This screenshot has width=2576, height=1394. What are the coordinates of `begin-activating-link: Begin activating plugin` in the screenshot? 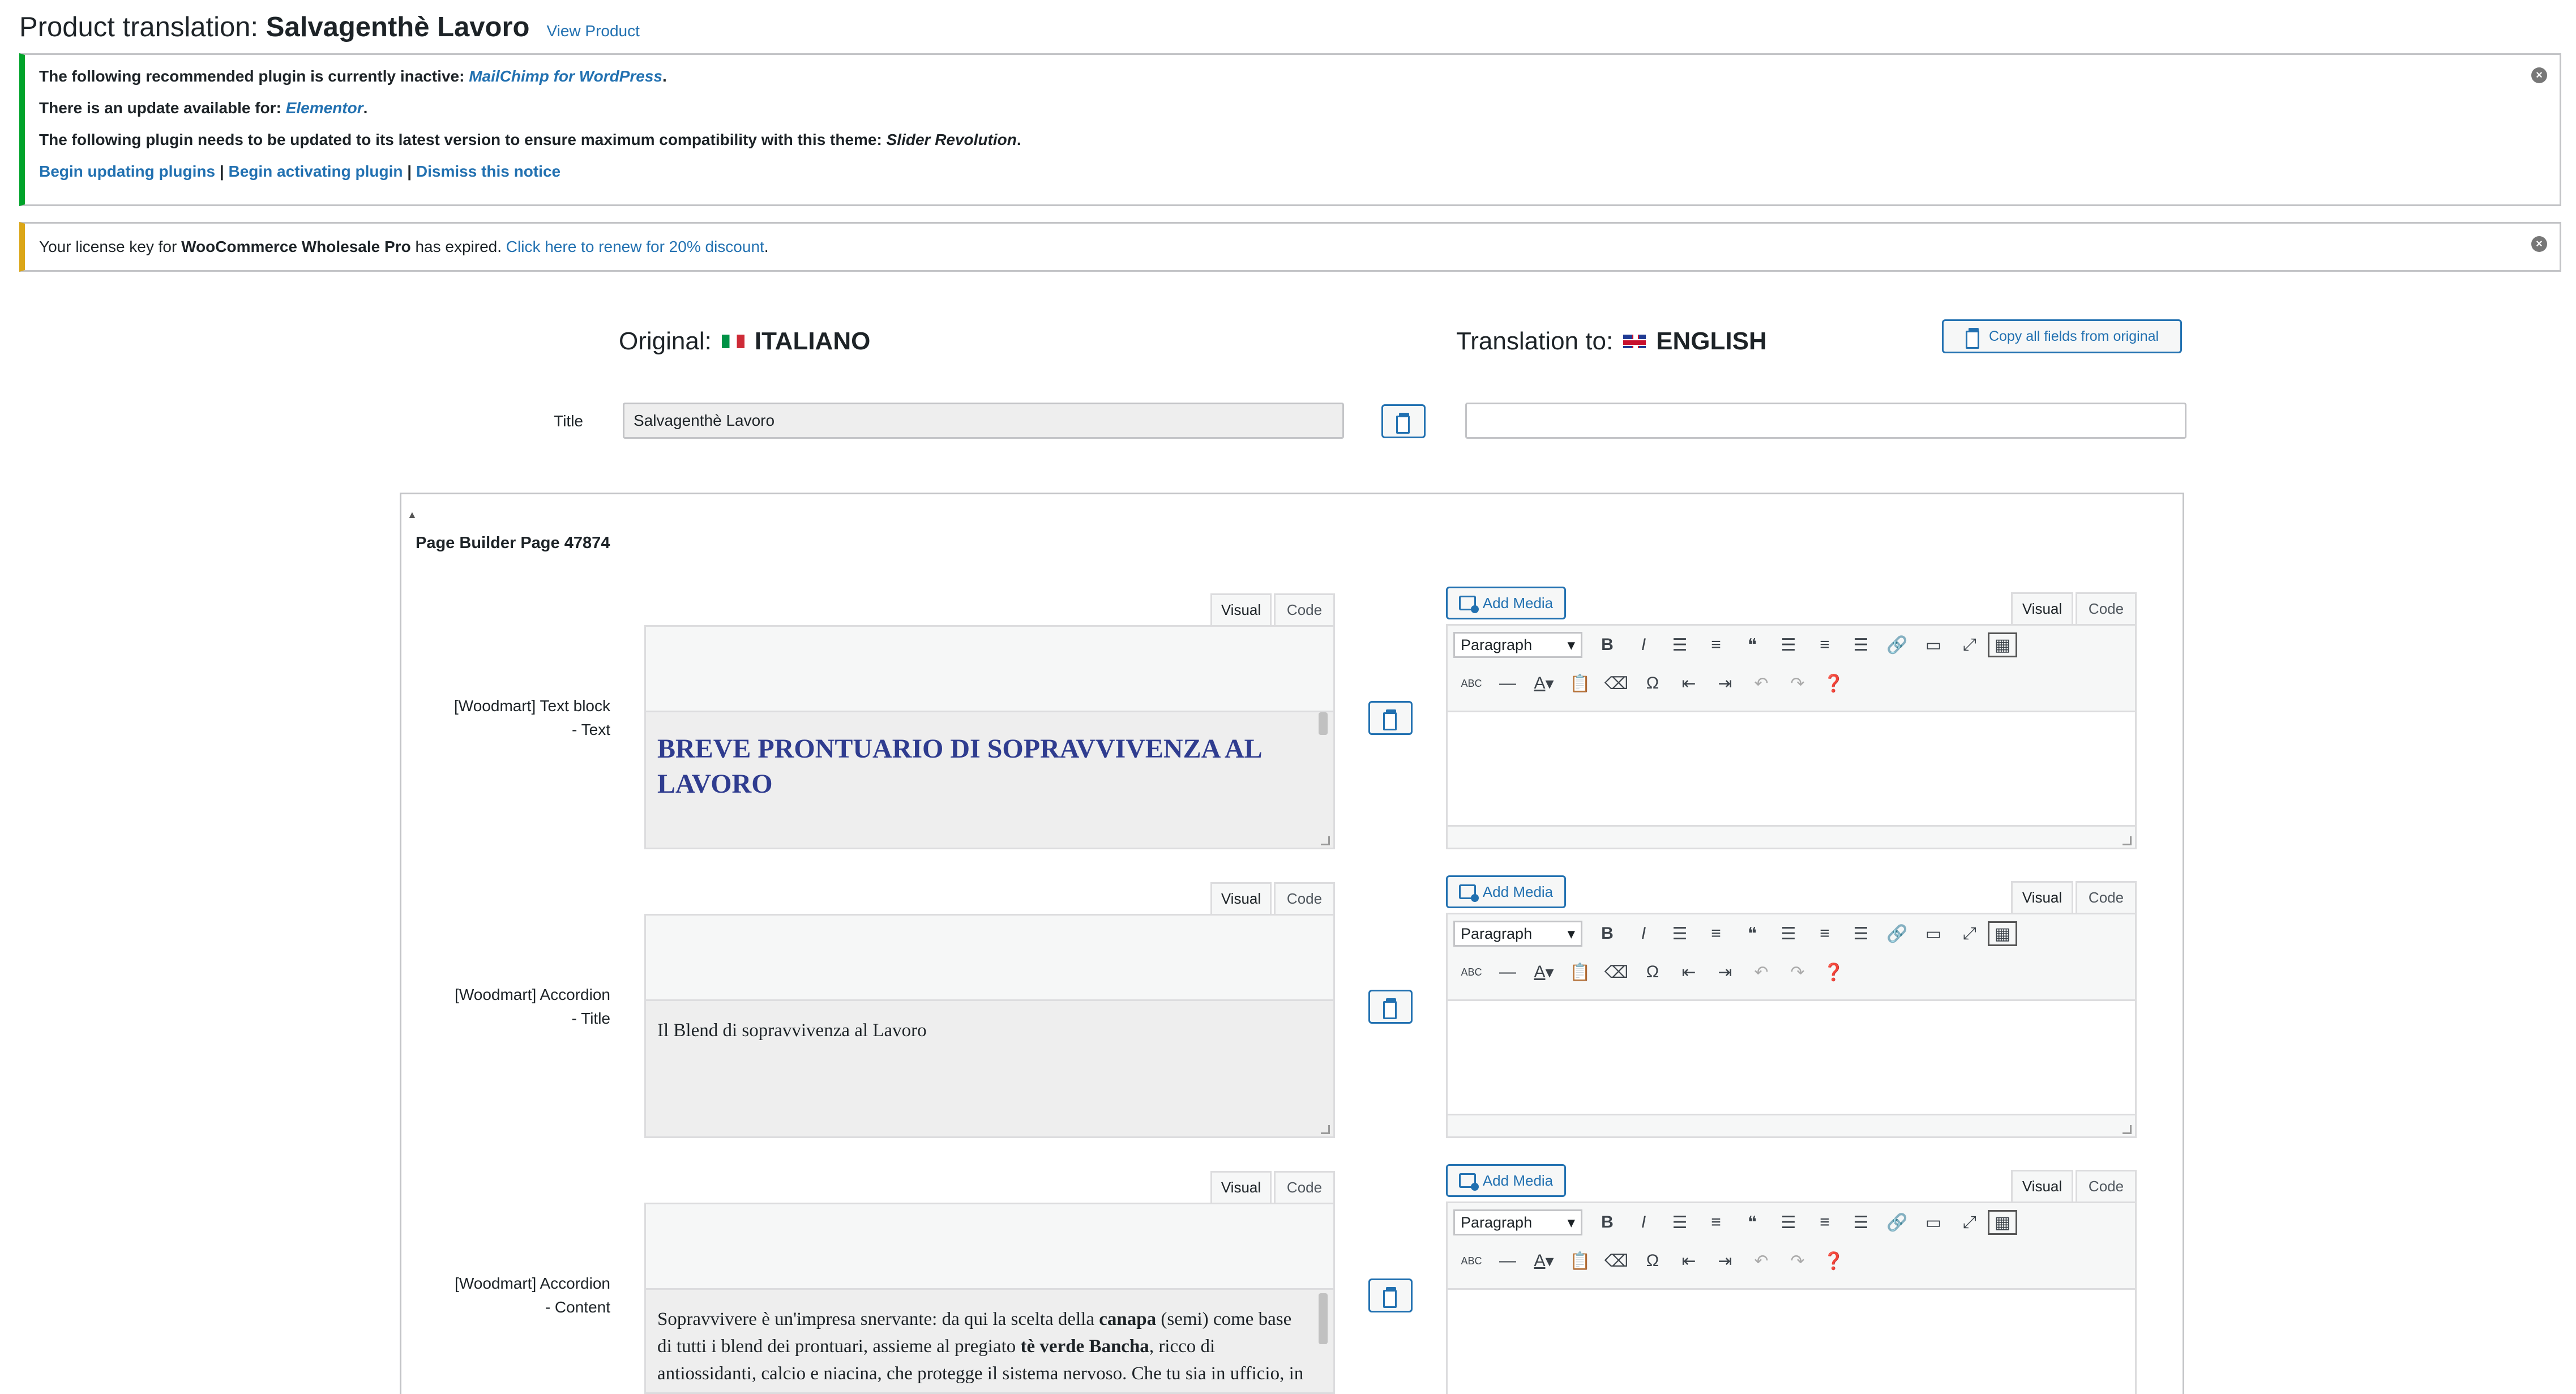 It's located at (315, 171).